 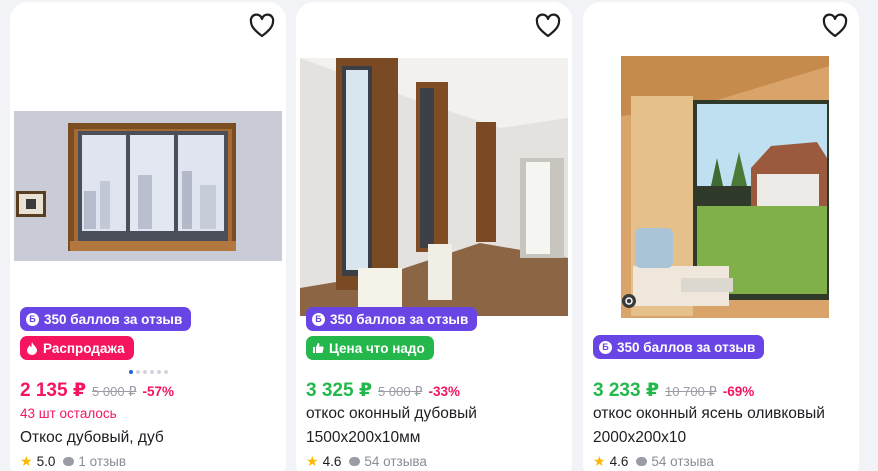 I want to click on thumbs-up-icon, so click(x=318, y=348).